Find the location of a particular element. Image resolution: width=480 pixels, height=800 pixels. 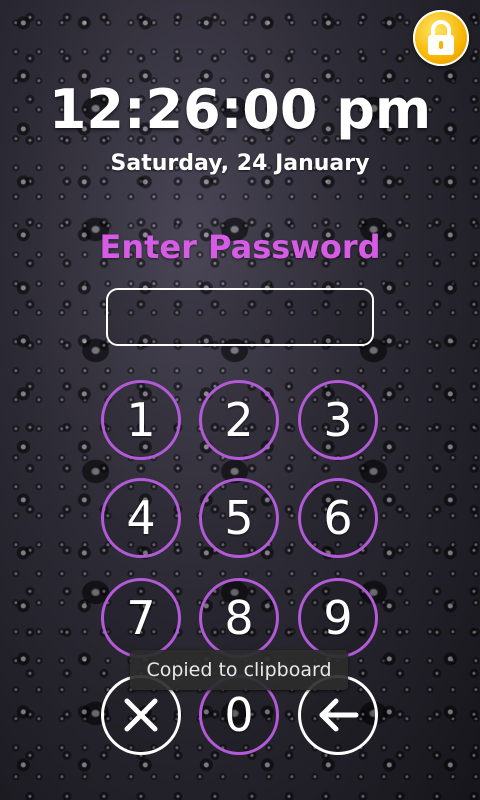

key-6: 6 is located at coordinates (338, 518).